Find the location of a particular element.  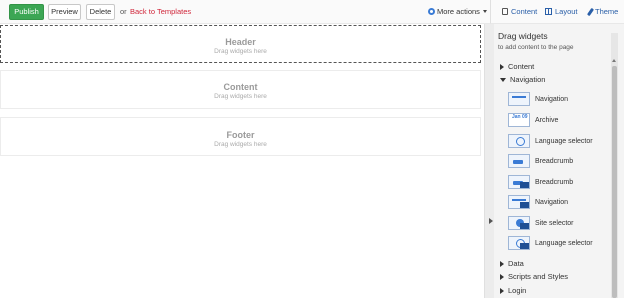

category-data-label: Data is located at coordinates (516, 263).